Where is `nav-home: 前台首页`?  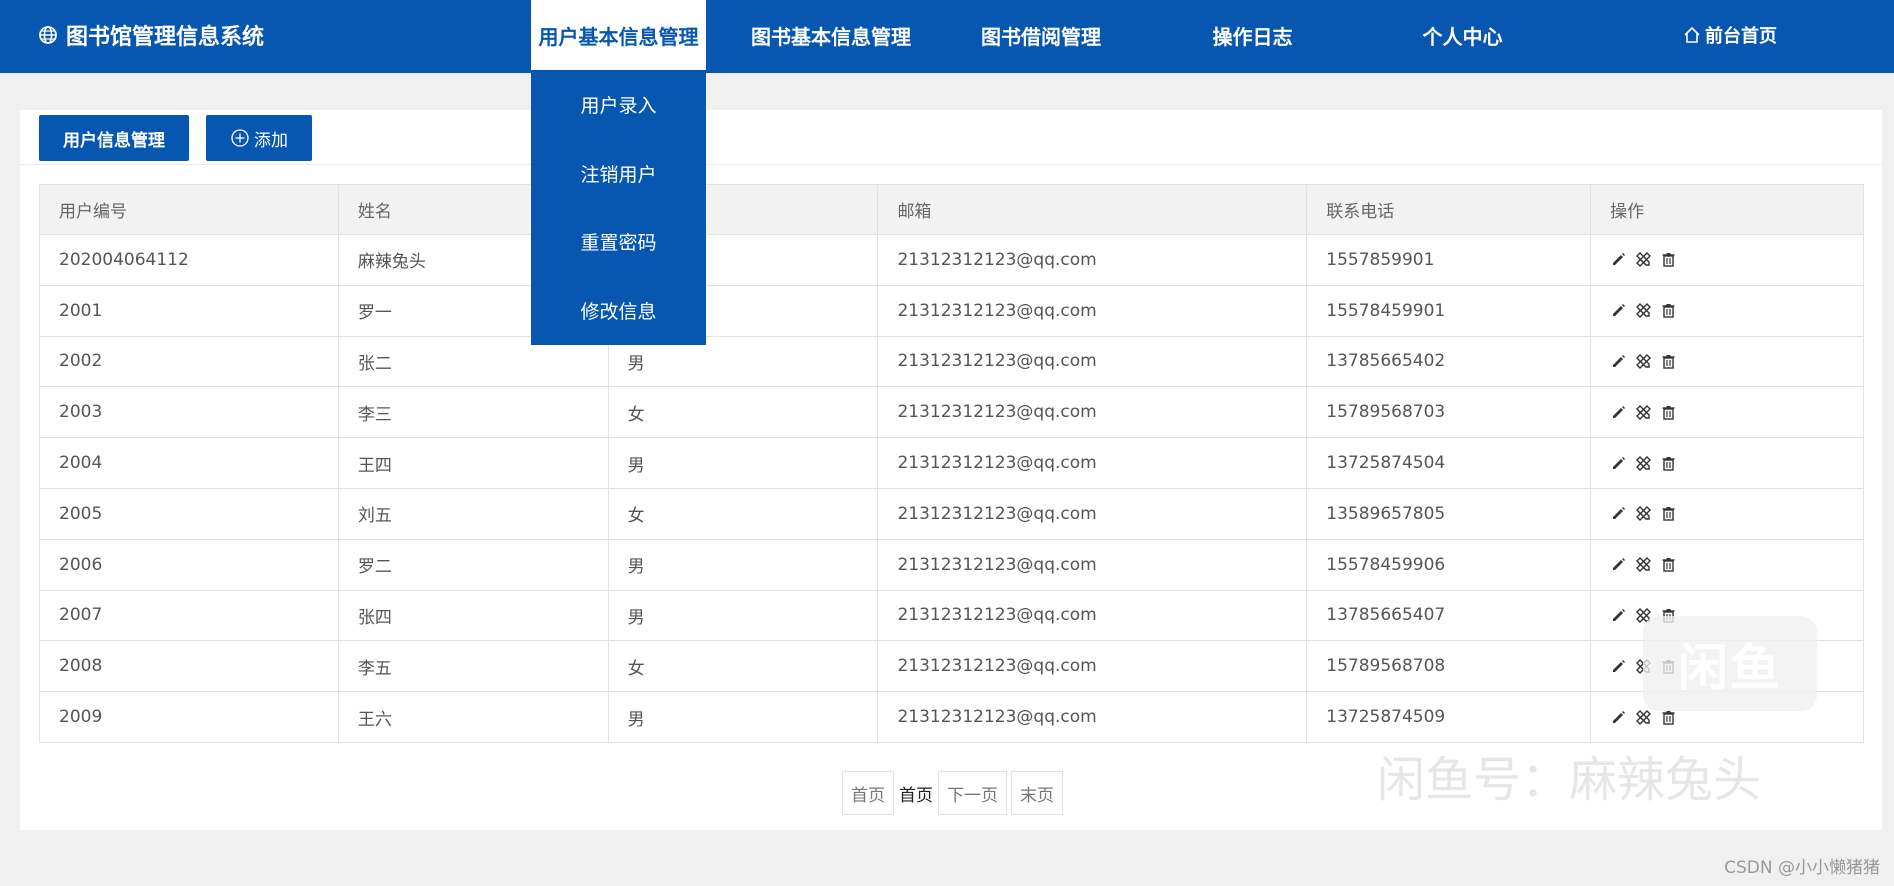 nav-home: 前台首页 is located at coordinates (1730, 35).